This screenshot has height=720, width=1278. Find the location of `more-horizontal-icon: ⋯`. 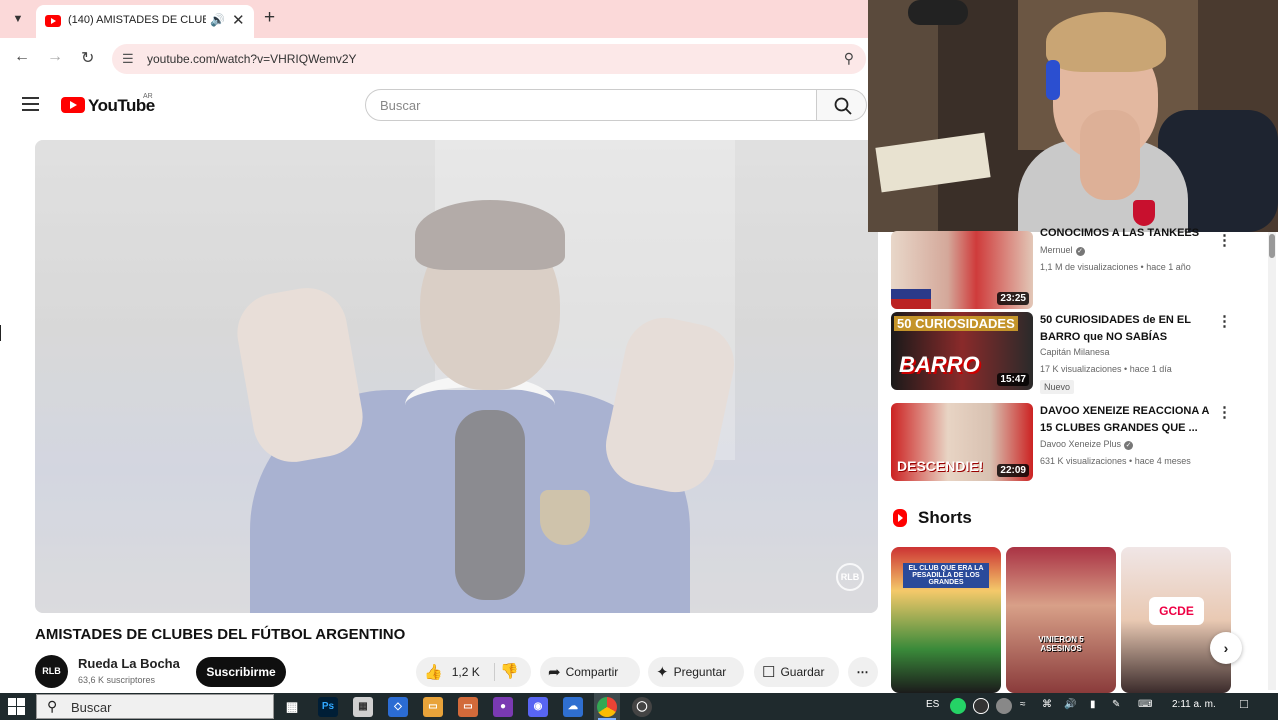

more-horizontal-icon: ⋯ is located at coordinates (863, 672).